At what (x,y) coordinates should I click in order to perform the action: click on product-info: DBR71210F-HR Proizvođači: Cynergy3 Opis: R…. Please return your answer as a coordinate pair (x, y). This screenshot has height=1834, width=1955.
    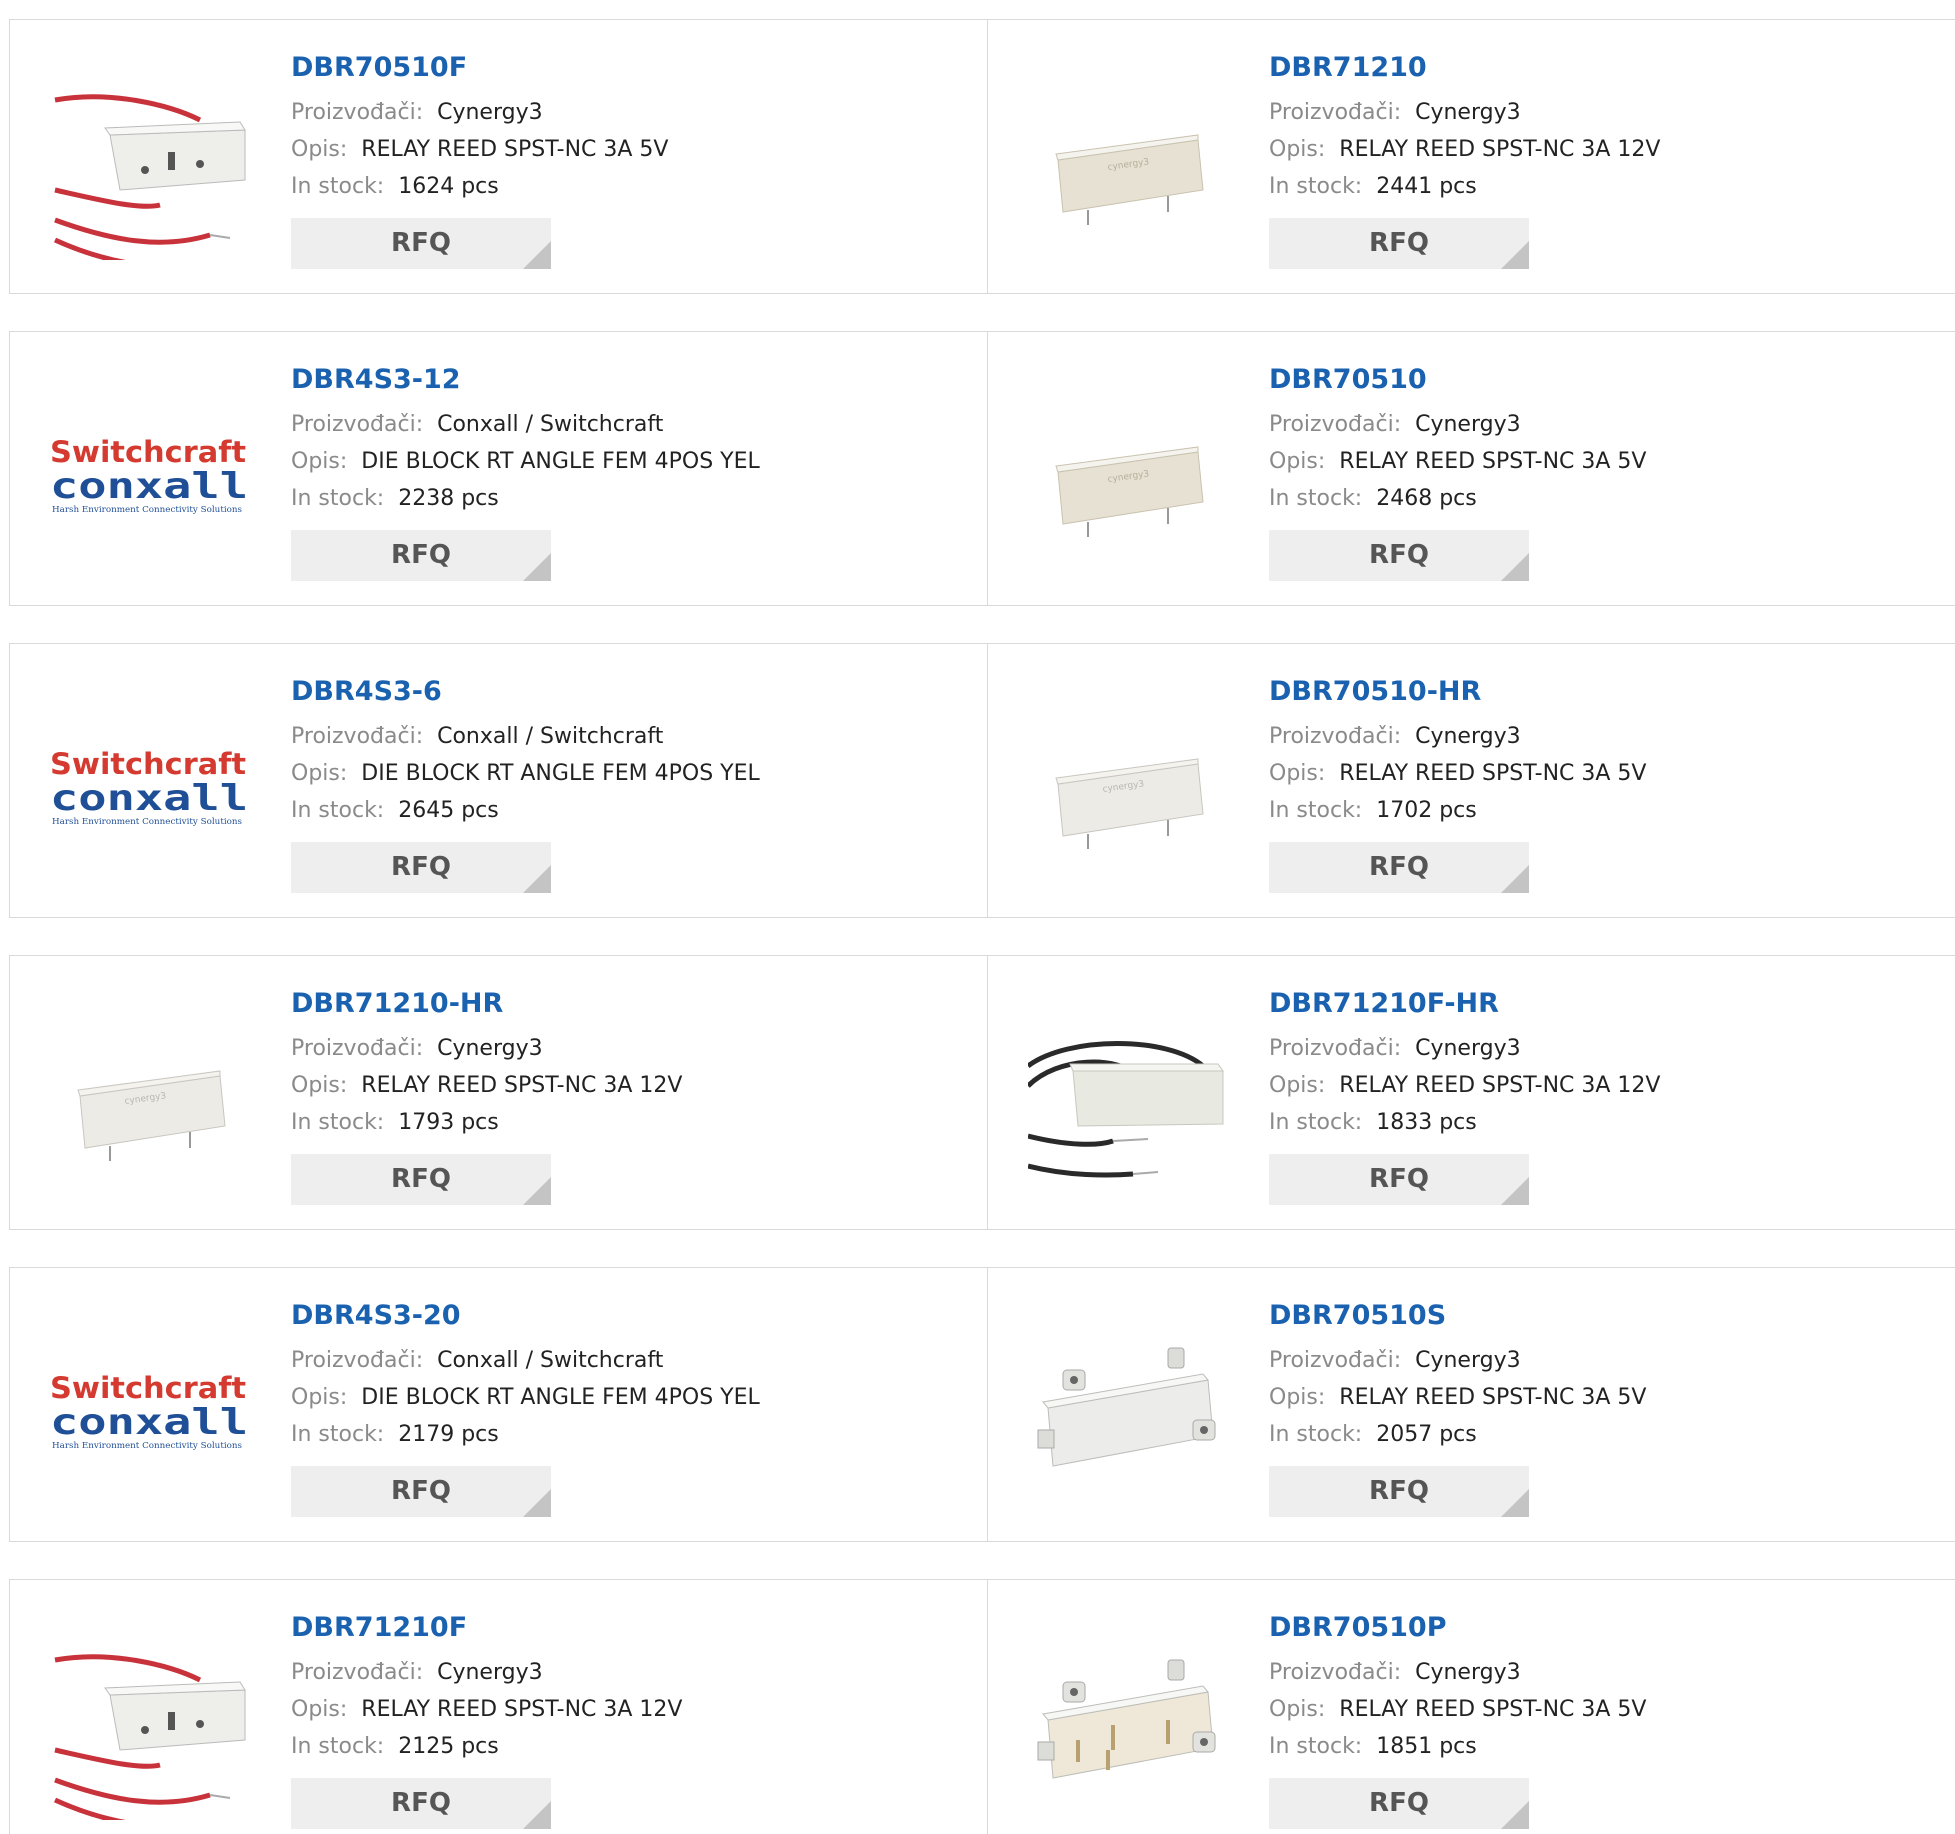
    Looking at the image, I should click on (1464, 1094).